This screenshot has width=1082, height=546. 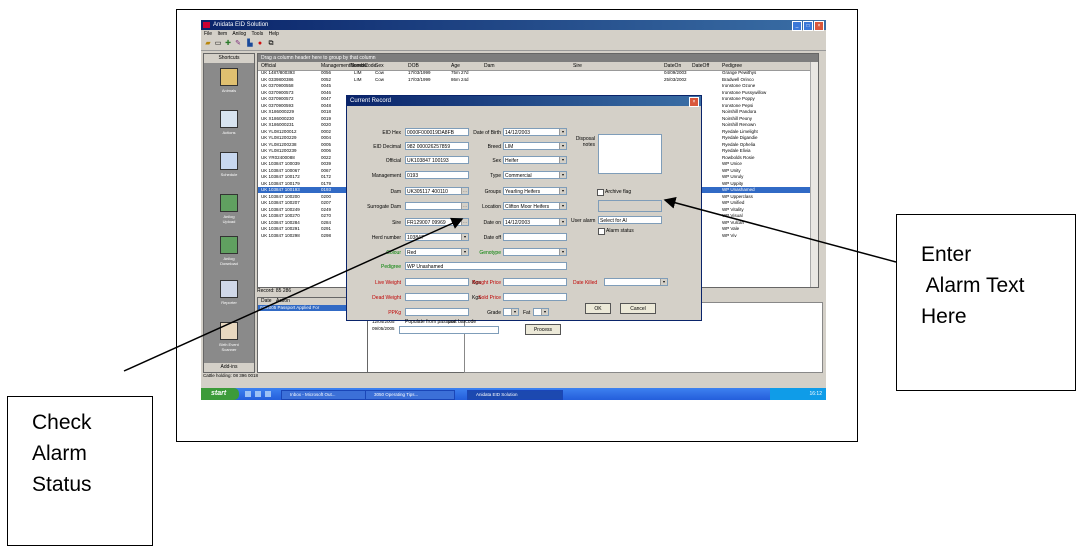 What do you see at coordinates (208, 44) in the screenshot?
I see `open-icon: ▰` at bounding box center [208, 44].